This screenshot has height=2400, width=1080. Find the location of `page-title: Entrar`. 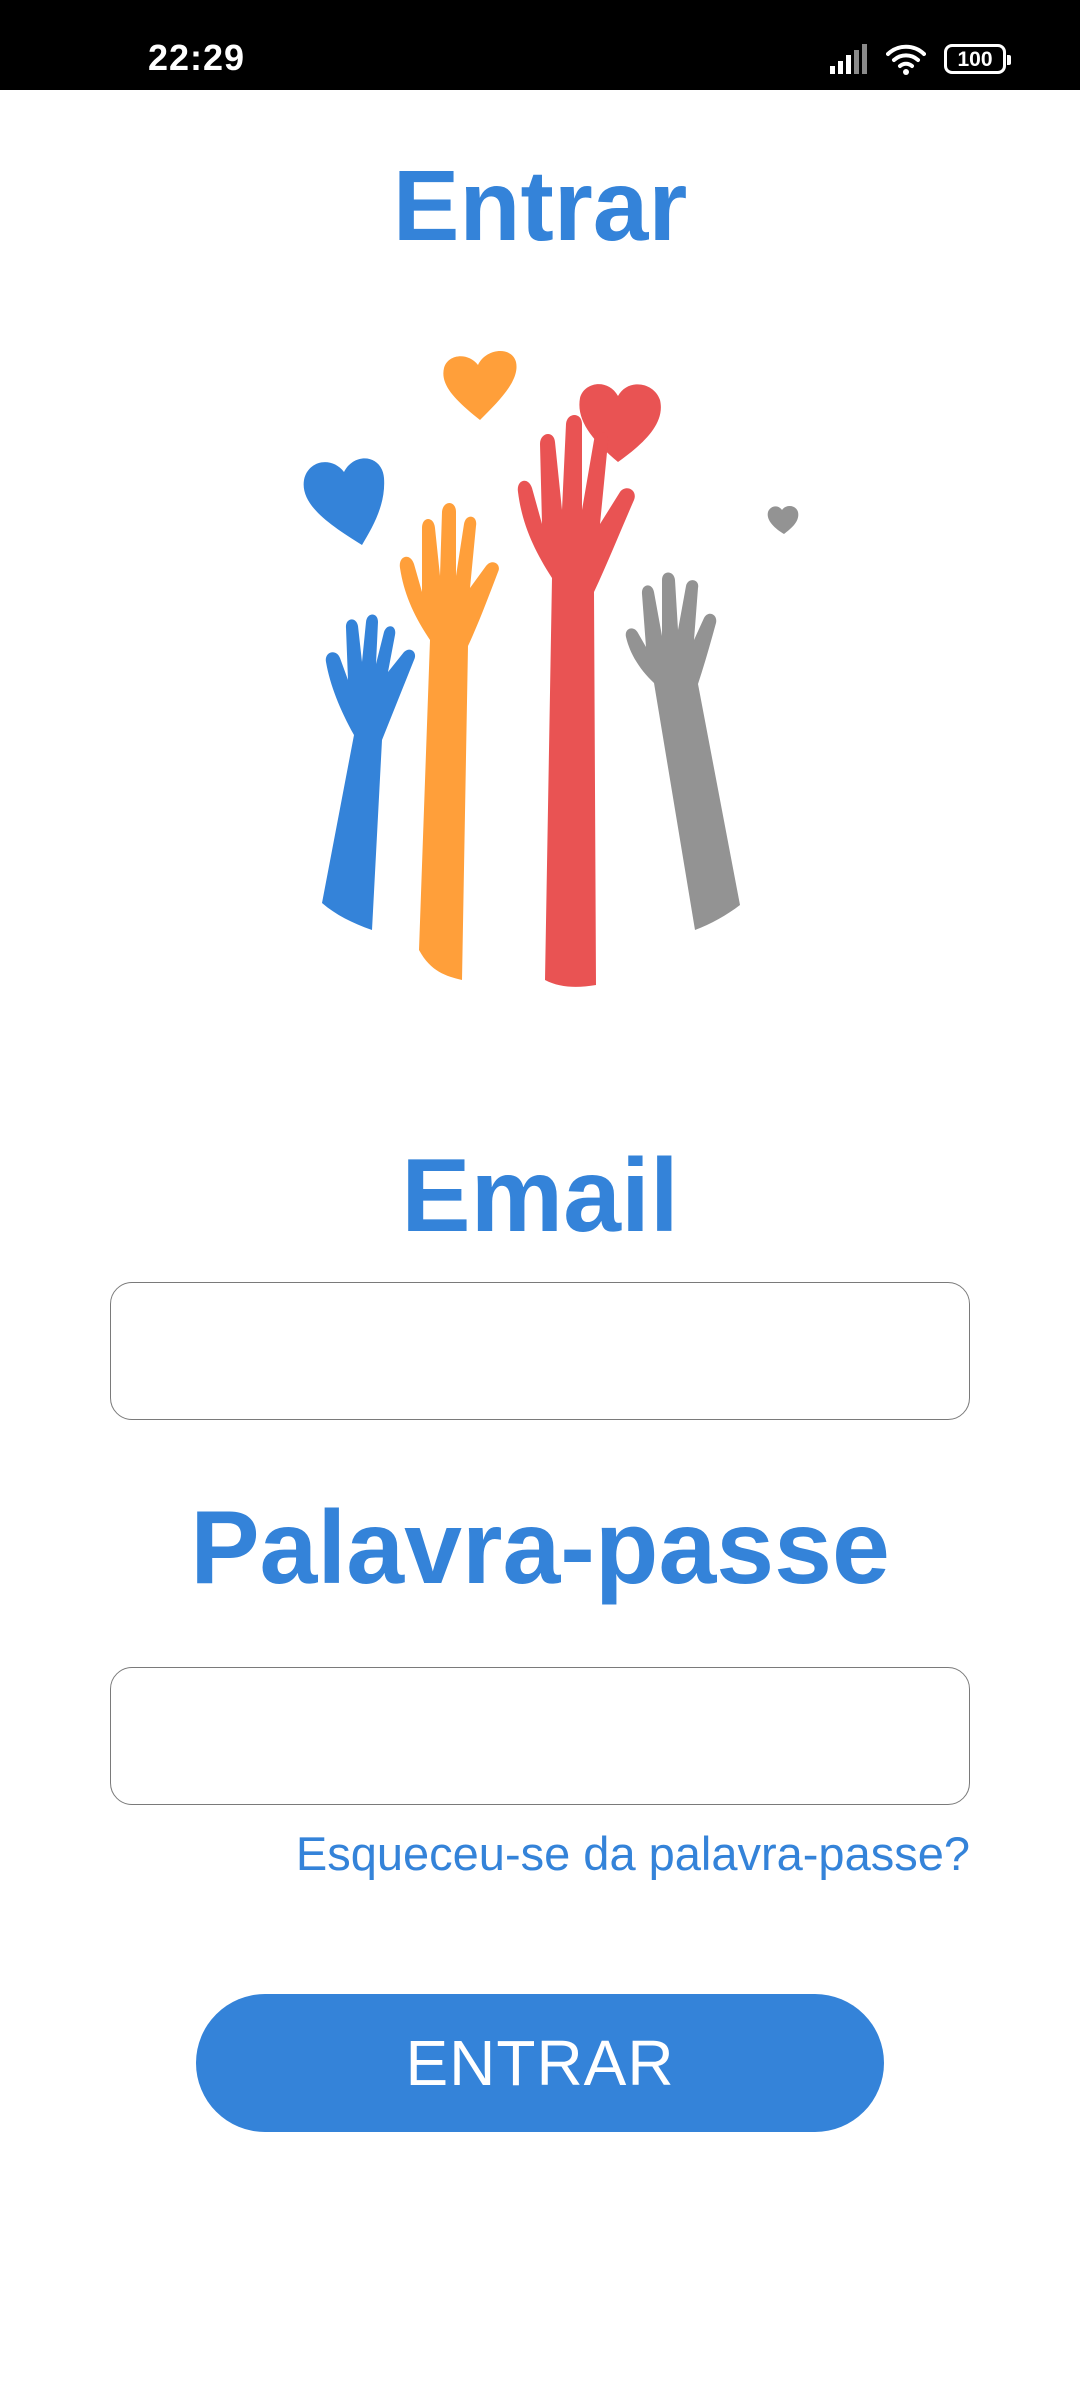

page-title: Entrar is located at coordinates (540, 206).